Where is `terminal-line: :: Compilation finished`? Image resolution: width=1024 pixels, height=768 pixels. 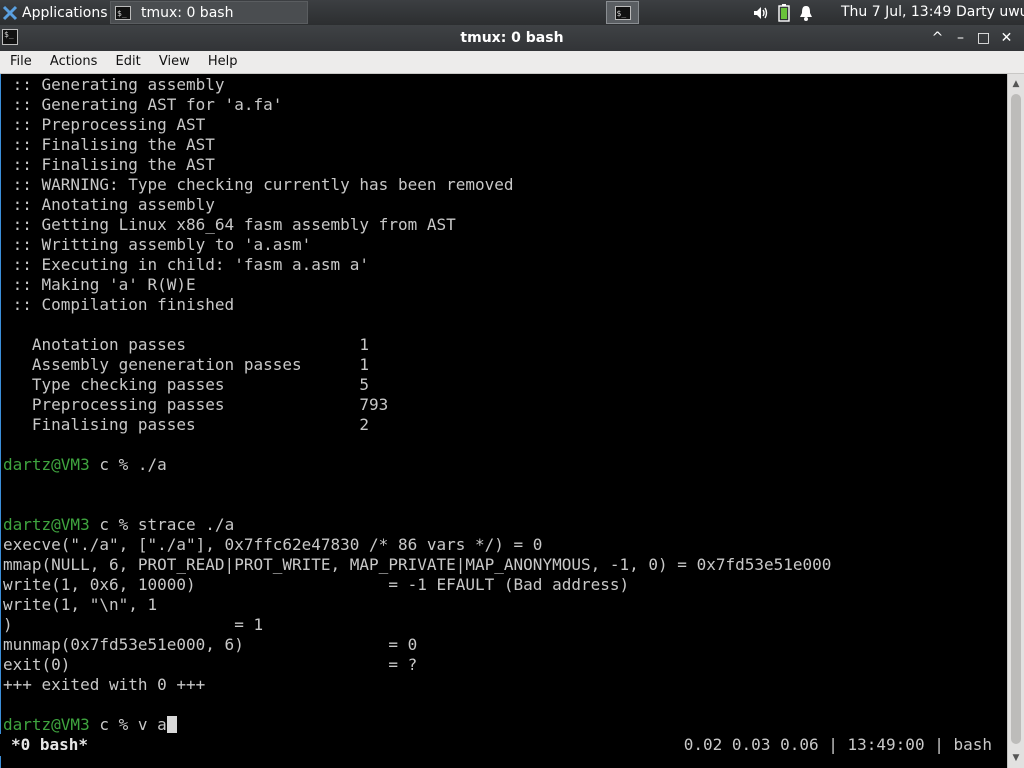 terminal-line: :: Compilation finished is located at coordinates (119, 304).